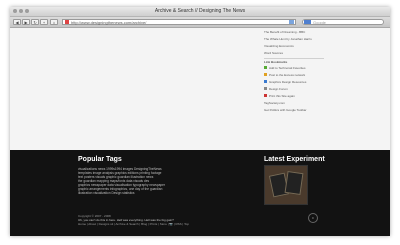  What do you see at coordinates (287, 82) in the screenshot?
I see `bookmark-link: Graphics Design Resources` at bounding box center [287, 82].